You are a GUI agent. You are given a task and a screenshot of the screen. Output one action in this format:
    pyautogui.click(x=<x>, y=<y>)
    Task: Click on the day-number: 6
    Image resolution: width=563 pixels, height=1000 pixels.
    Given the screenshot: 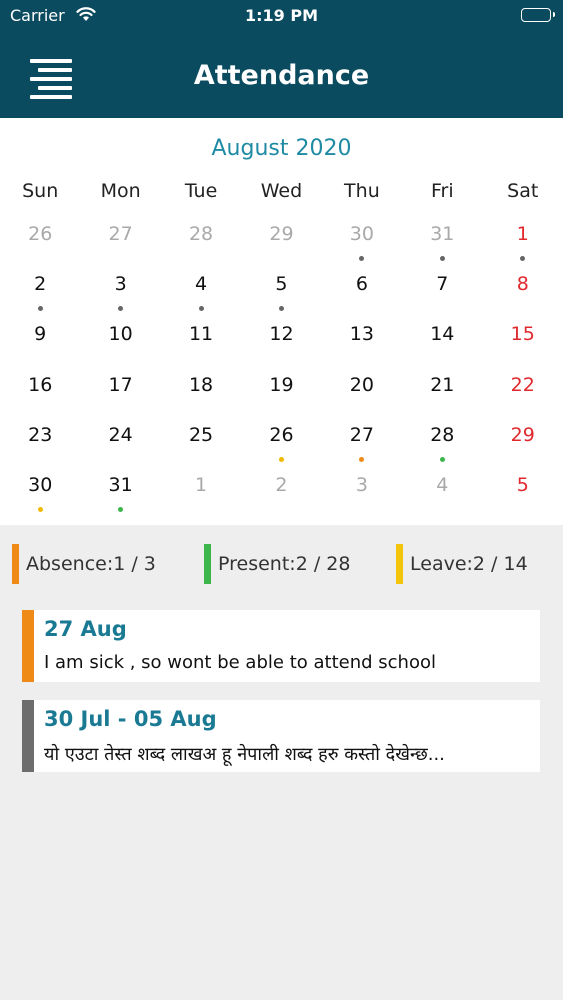 What is the action you would take?
    pyautogui.click(x=361, y=284)
    